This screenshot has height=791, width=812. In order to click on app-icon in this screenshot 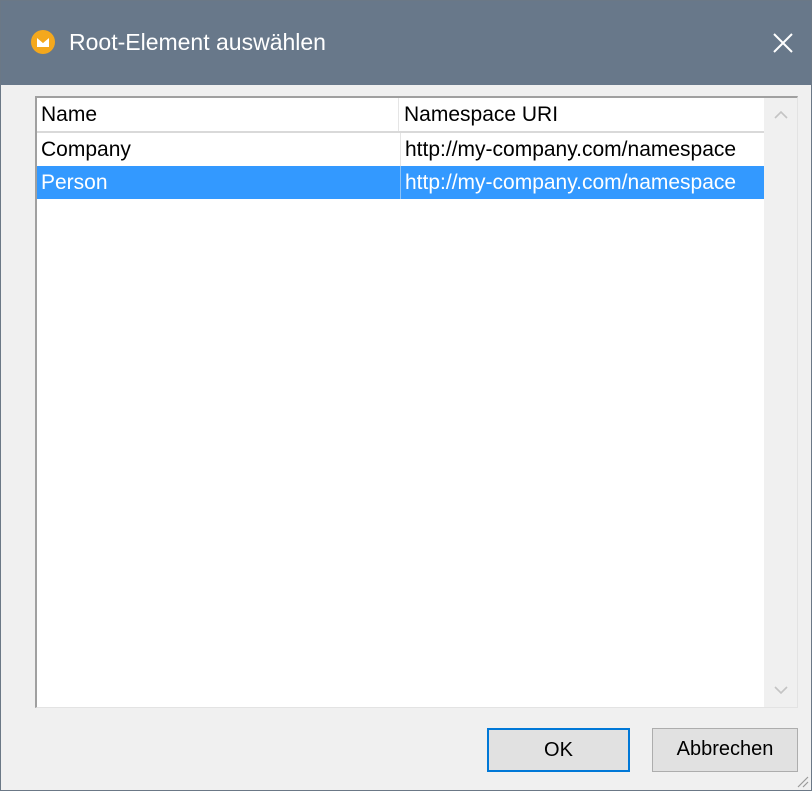, I will do `click(43, 42)`.